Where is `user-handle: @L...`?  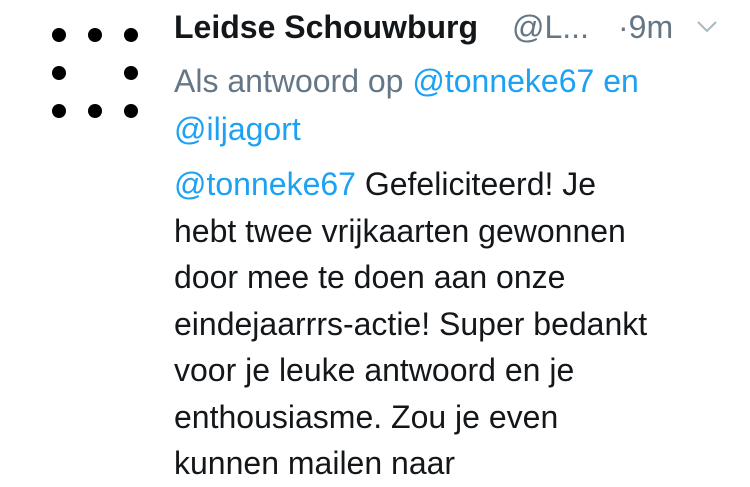 user-handle: @L... is located at coordinates (550, 27).